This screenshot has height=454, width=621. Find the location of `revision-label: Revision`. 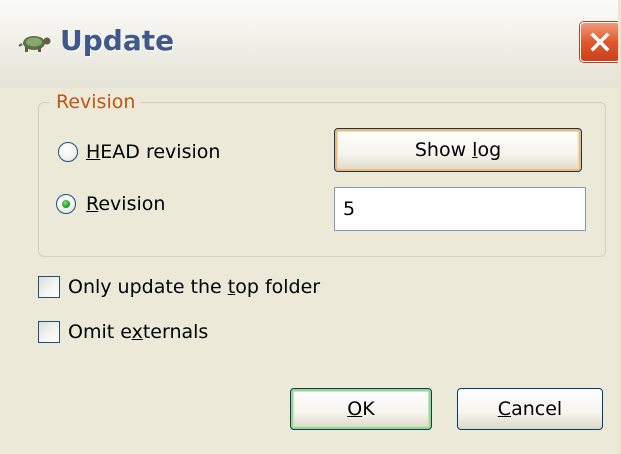

revision-label: Revision is located at coordinates (125, 204).